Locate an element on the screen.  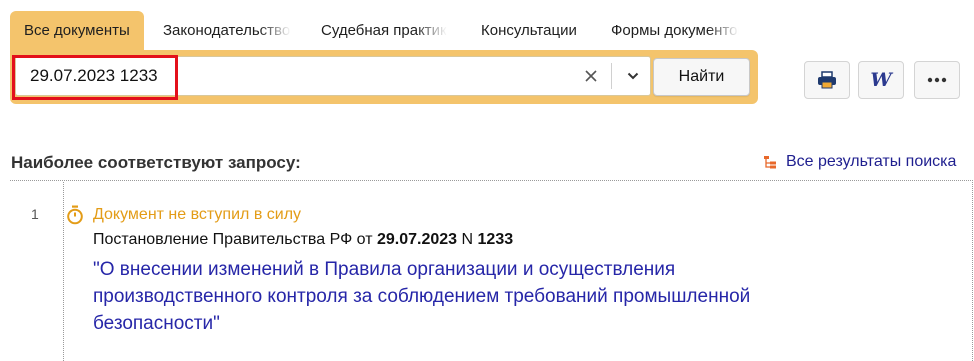
tab-legislation: Законодательство is located at coordinates (227, 31).